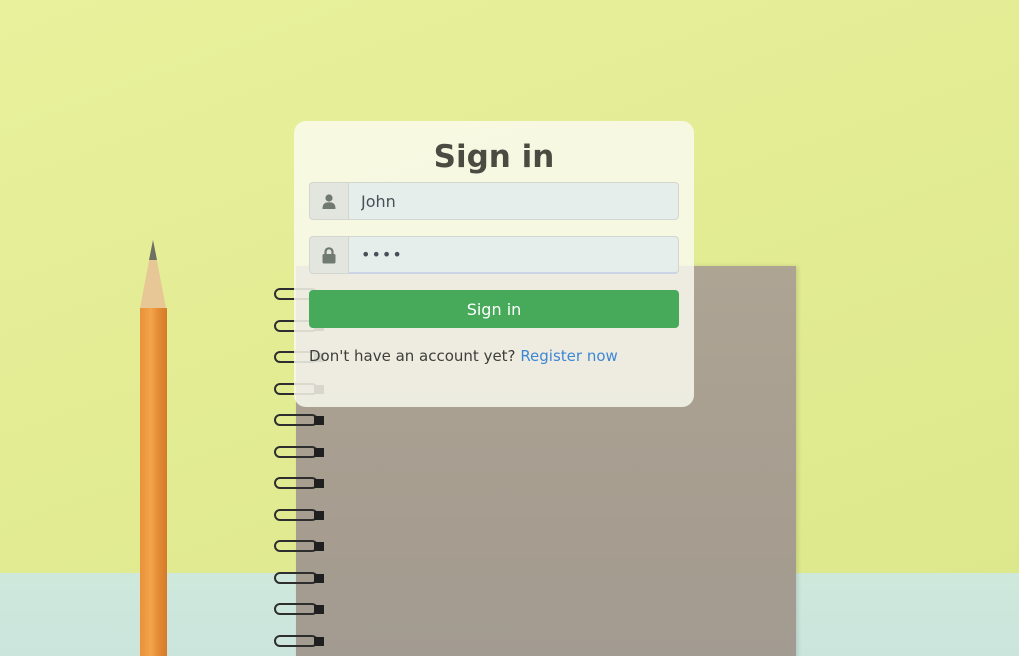 Image resolution: width=1019 pixels, height=656 pixels. I want to click on login-title: Sign in, so click(494, 157).